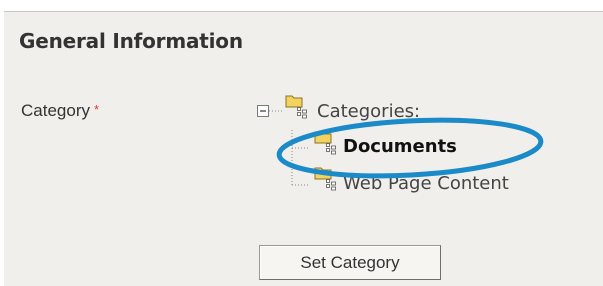  What do you see at coordinates (289, 148) in the screenshot?
I see `tree-connector-lines` at bounding box center [289, 148].